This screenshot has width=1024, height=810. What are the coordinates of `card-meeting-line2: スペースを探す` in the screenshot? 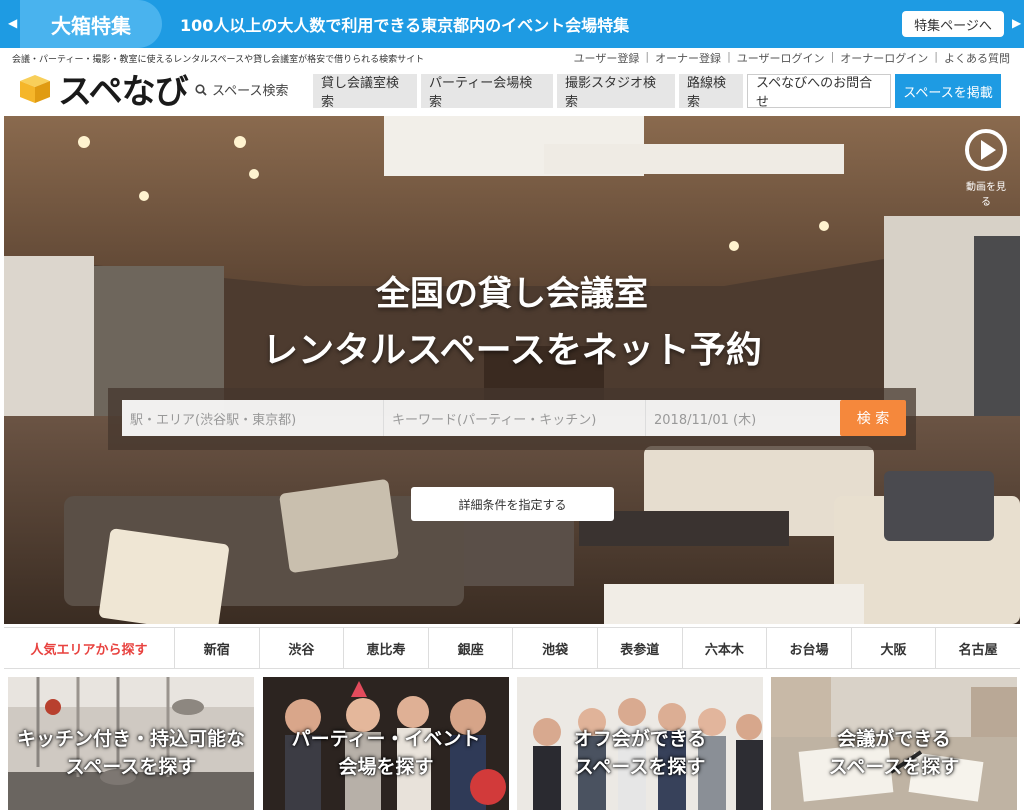 It's located at (894, 767).